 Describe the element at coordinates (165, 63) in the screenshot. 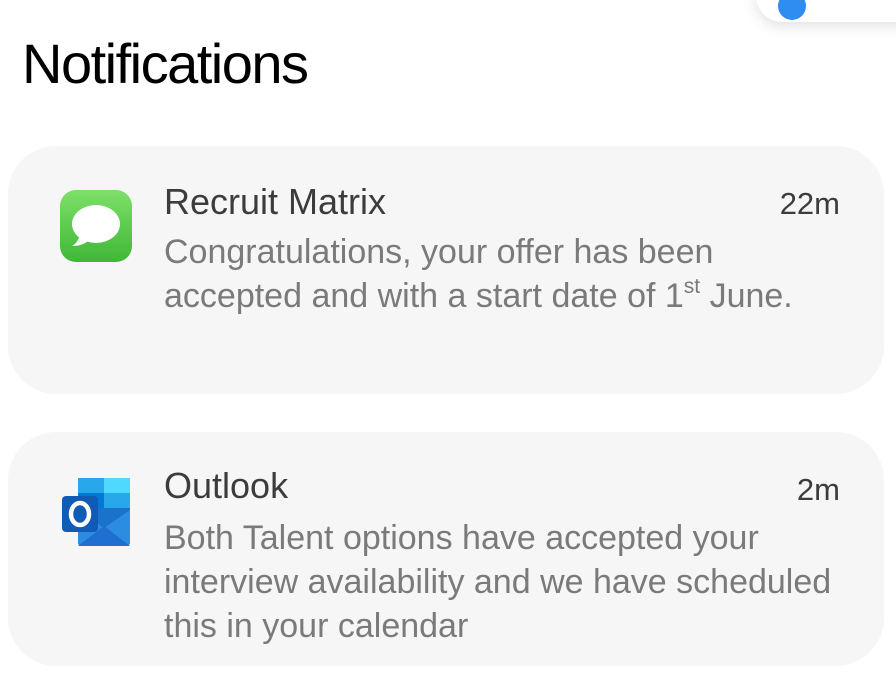

I see `page-title: Notifications` at that location.